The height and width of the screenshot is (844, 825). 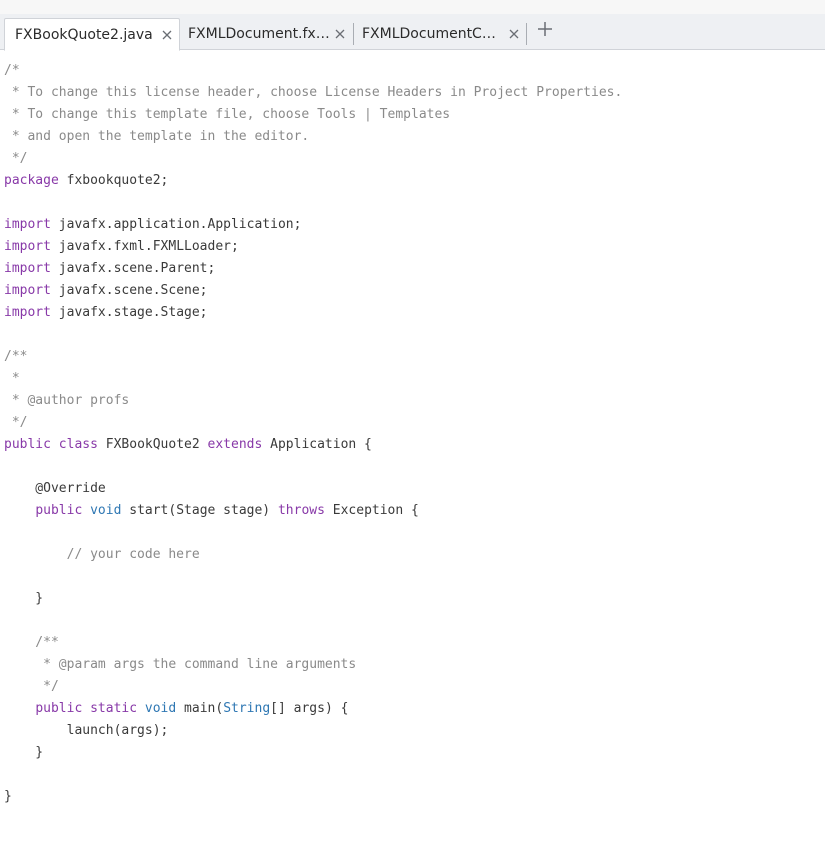 What do you see at coordinates (412, 225) in the screenshot?
I see `code-line: import javafx.application.Application;` at bounding box center [412, 225].